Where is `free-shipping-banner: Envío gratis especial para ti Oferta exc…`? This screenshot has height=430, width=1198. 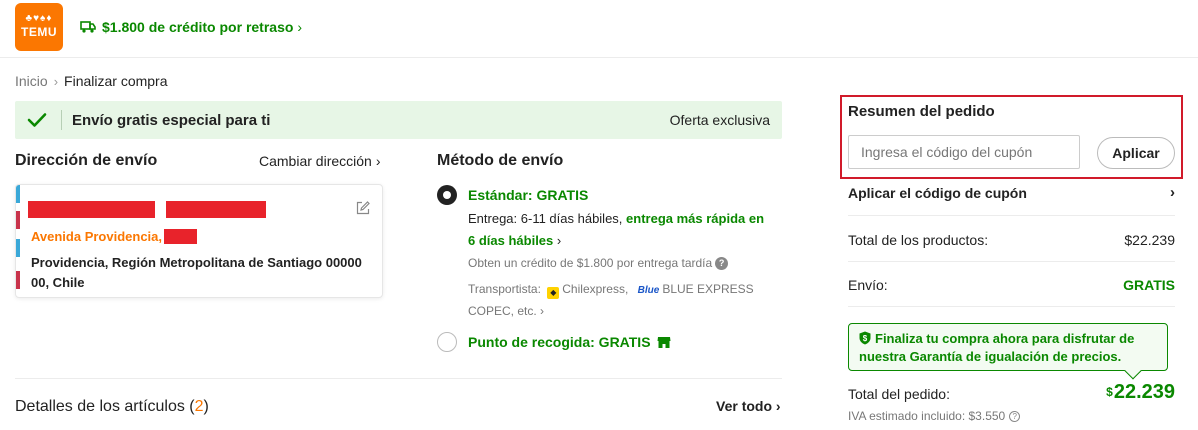 free-shipping-banner: Envío gratis especial para ti Oferta exc… is located at coordinates (398, 120).